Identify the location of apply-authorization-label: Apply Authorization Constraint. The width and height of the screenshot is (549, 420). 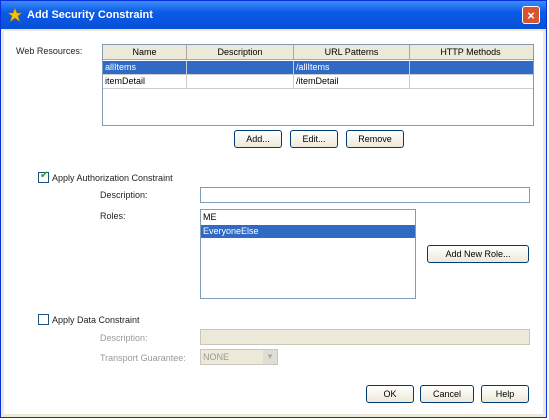
(112, 178).